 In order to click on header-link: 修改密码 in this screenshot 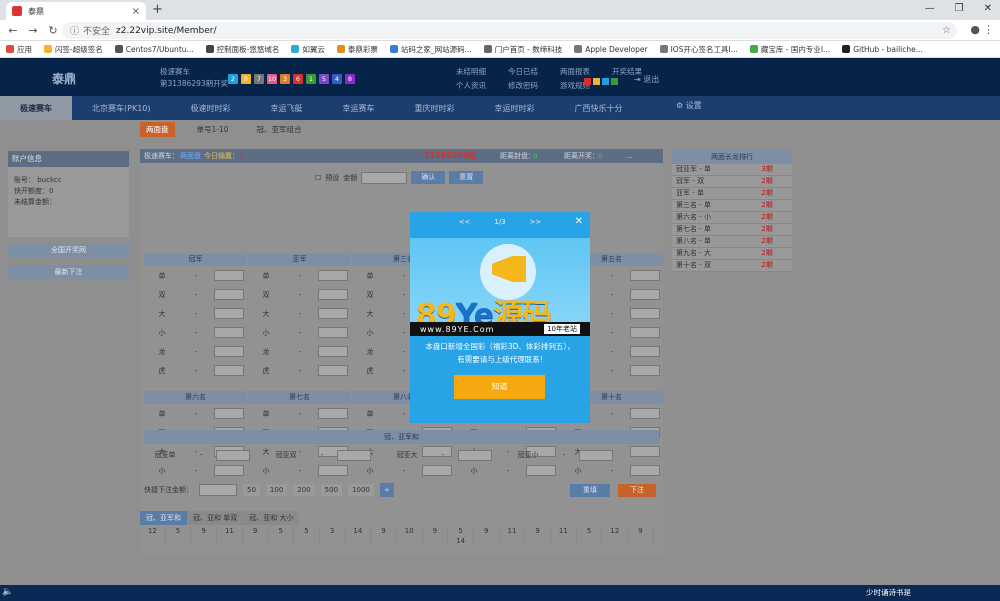, I will do `click(534, 85)`.